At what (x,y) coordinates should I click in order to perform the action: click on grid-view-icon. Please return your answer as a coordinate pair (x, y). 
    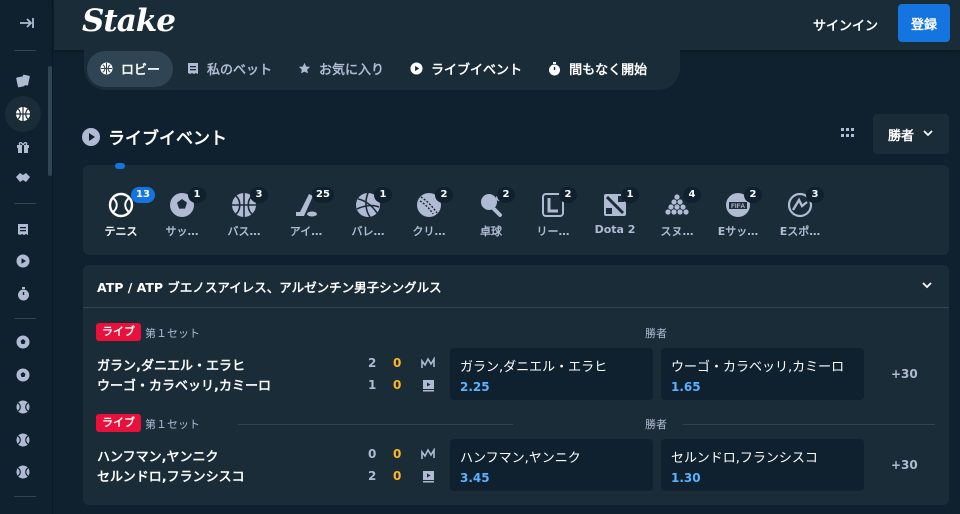
    Looking at the image, I should click on (847, 133).